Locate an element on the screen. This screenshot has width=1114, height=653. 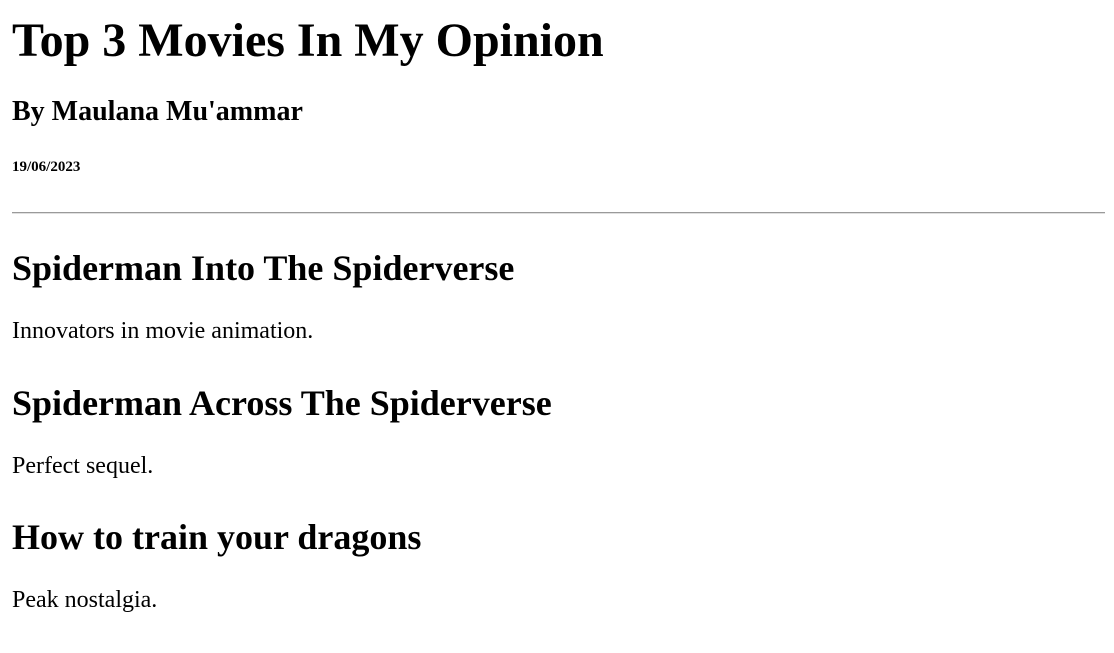
movie-description: Innovators in movie animation. is located at coordinates (163, 331).